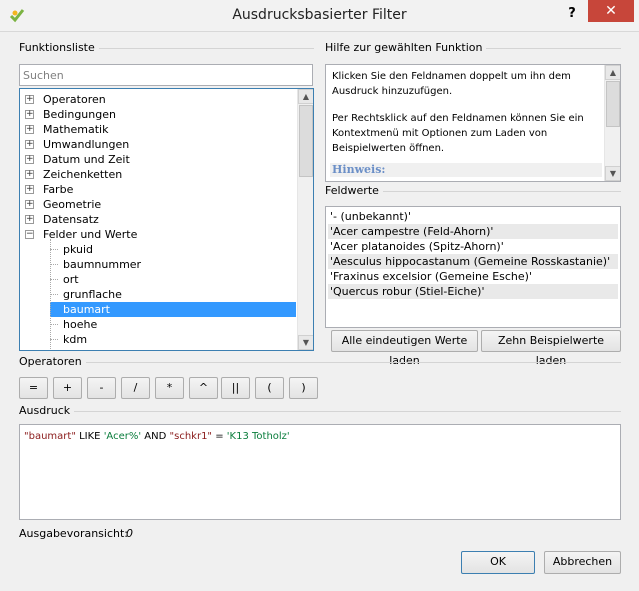 This screenshot has height=591, width=639. What do you see at coordinates (269, 388) in the screenshot?
I see `operator-open-paren-button: (` at bounding box center [269, 388].